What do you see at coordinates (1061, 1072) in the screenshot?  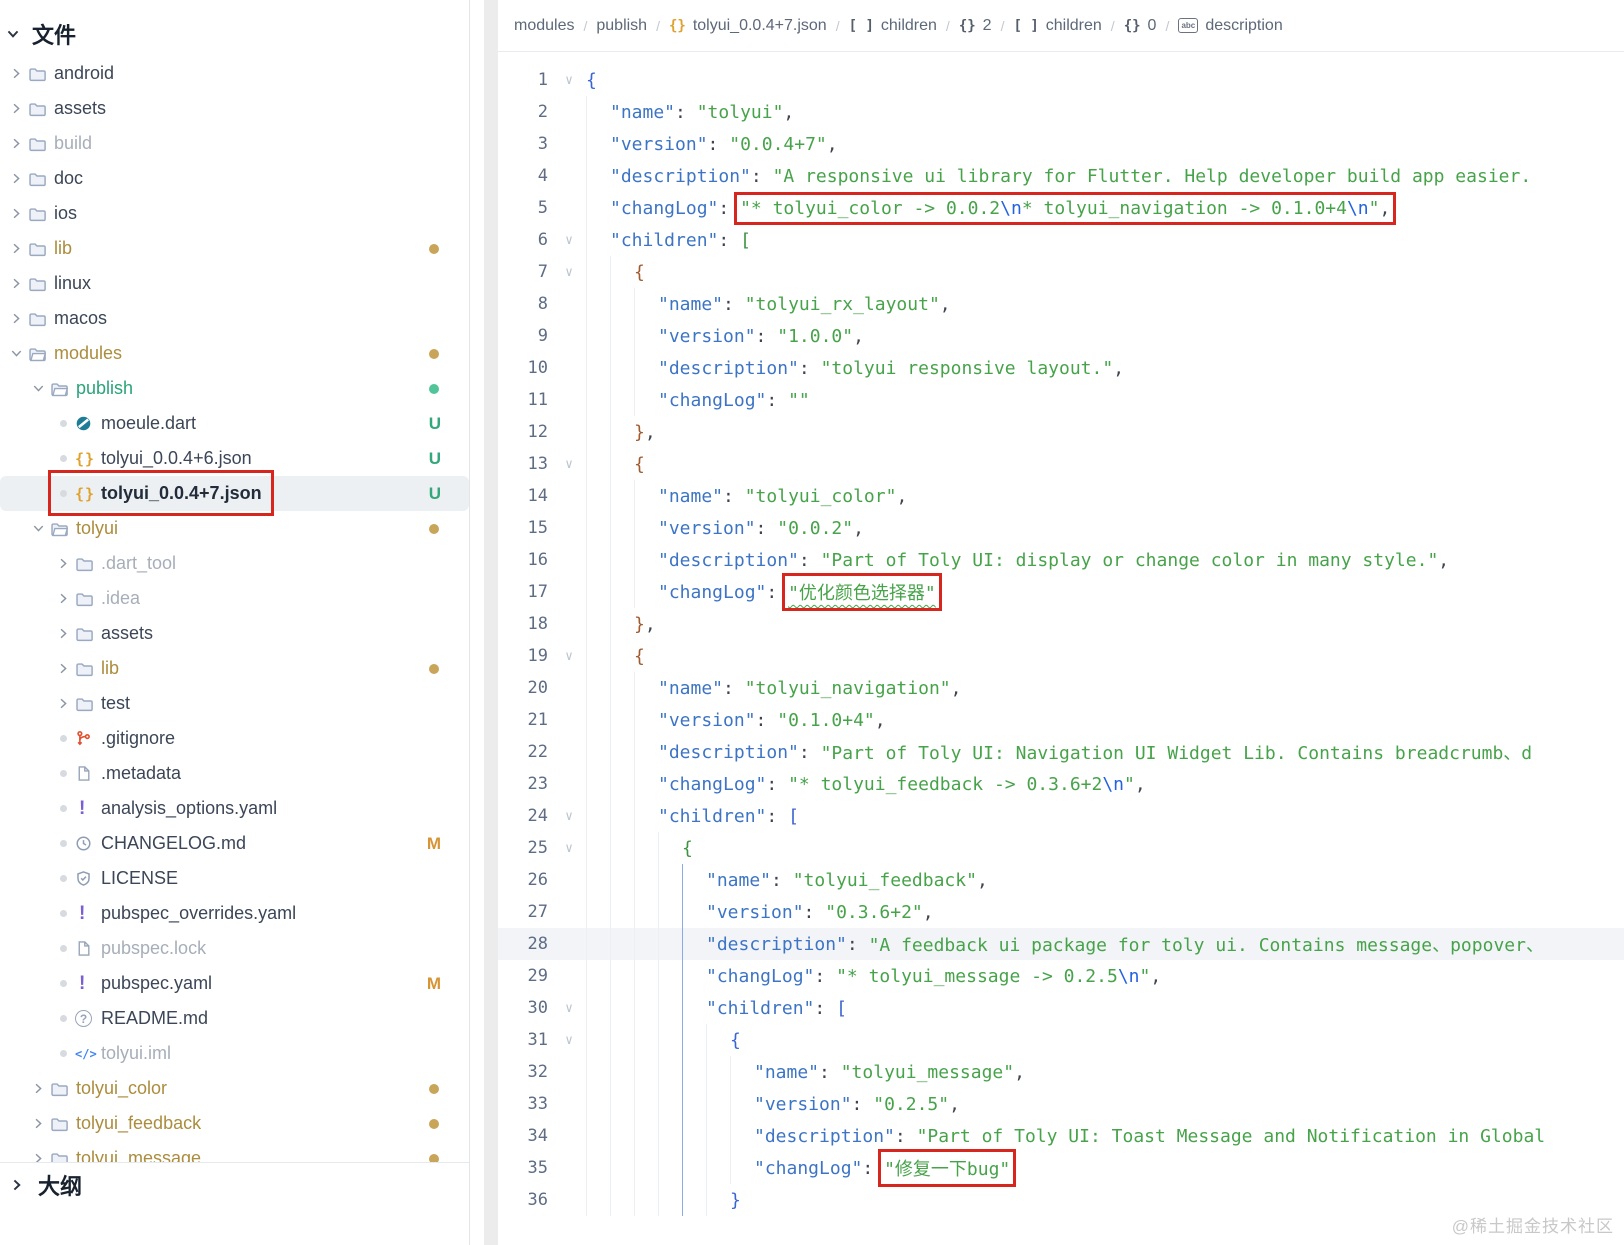 I see `code-line-32: 32 "name": "tolyui_message",` at bounding box center [1061, 1072].